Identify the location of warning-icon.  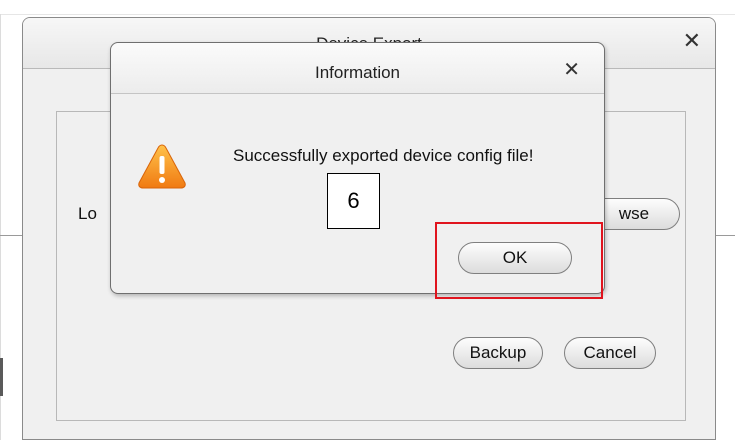
(162, 166).